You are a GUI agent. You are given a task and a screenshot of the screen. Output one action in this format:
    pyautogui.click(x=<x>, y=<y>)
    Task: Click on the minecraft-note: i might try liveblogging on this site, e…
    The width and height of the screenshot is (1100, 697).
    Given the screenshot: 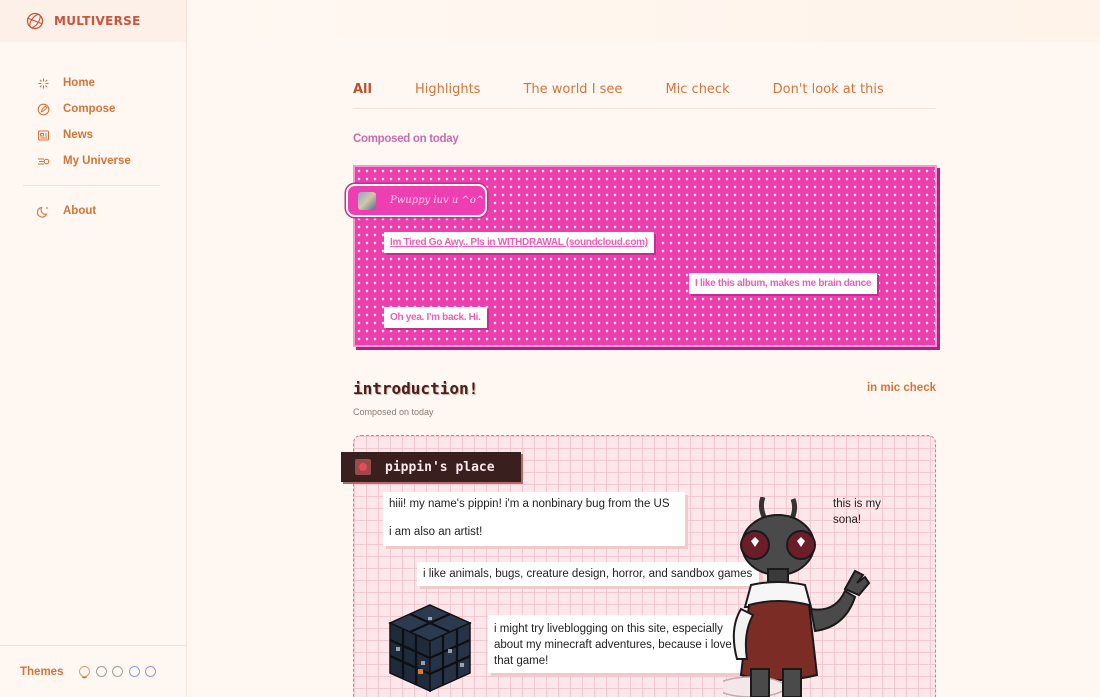 What is the action you would take?
    pyautogui.click(x=615, y=644)
    